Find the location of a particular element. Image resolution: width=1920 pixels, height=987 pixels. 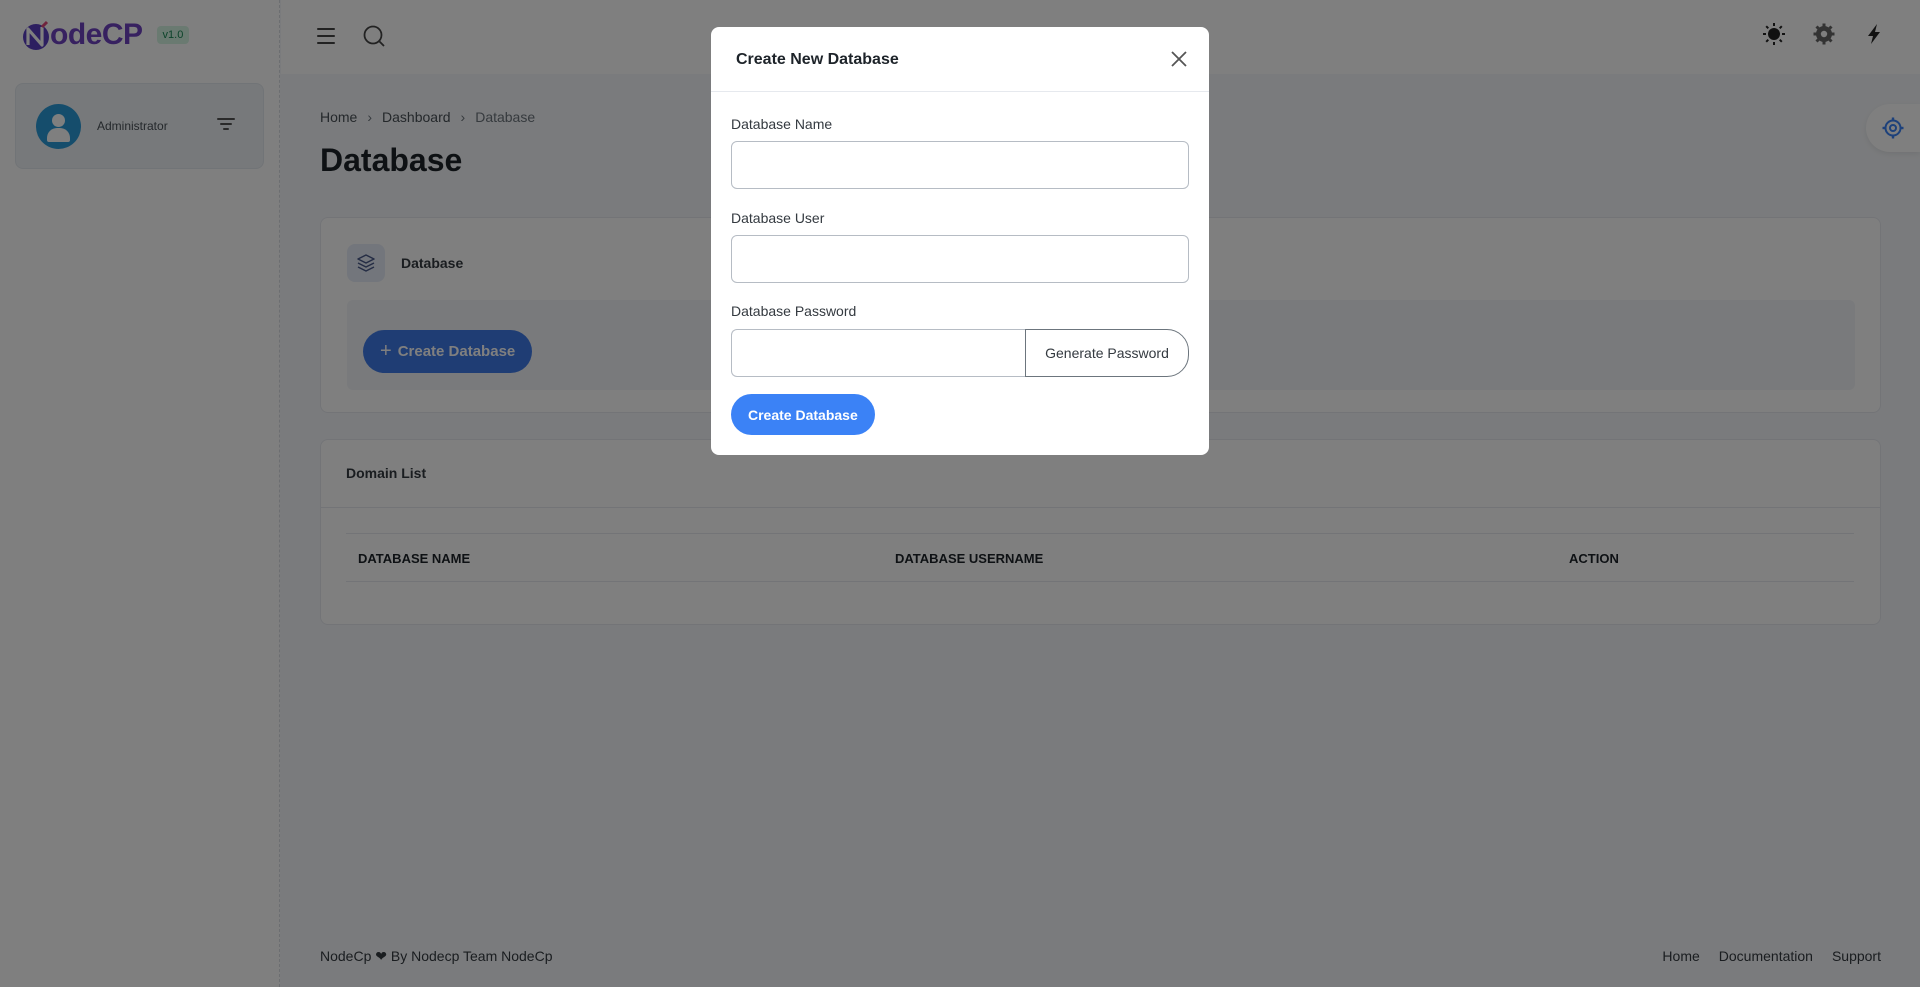

database-password-label: Database Password is located at coordinates (794, 311).